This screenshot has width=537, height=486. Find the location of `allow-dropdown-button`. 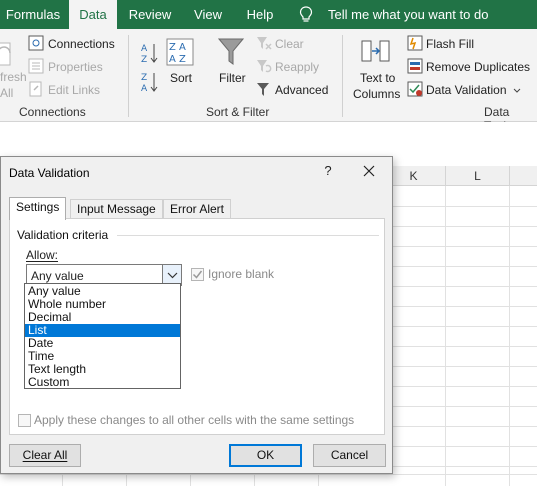

allow-dropdown-button is located at coordinates (171, 275).